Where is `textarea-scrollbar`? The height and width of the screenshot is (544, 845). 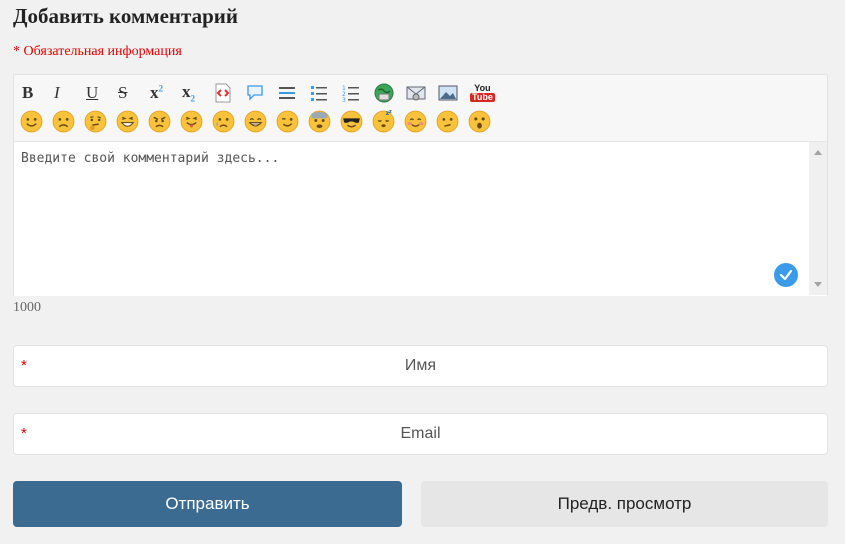 textarea-scrollbar is located at coordinates (818, 218).